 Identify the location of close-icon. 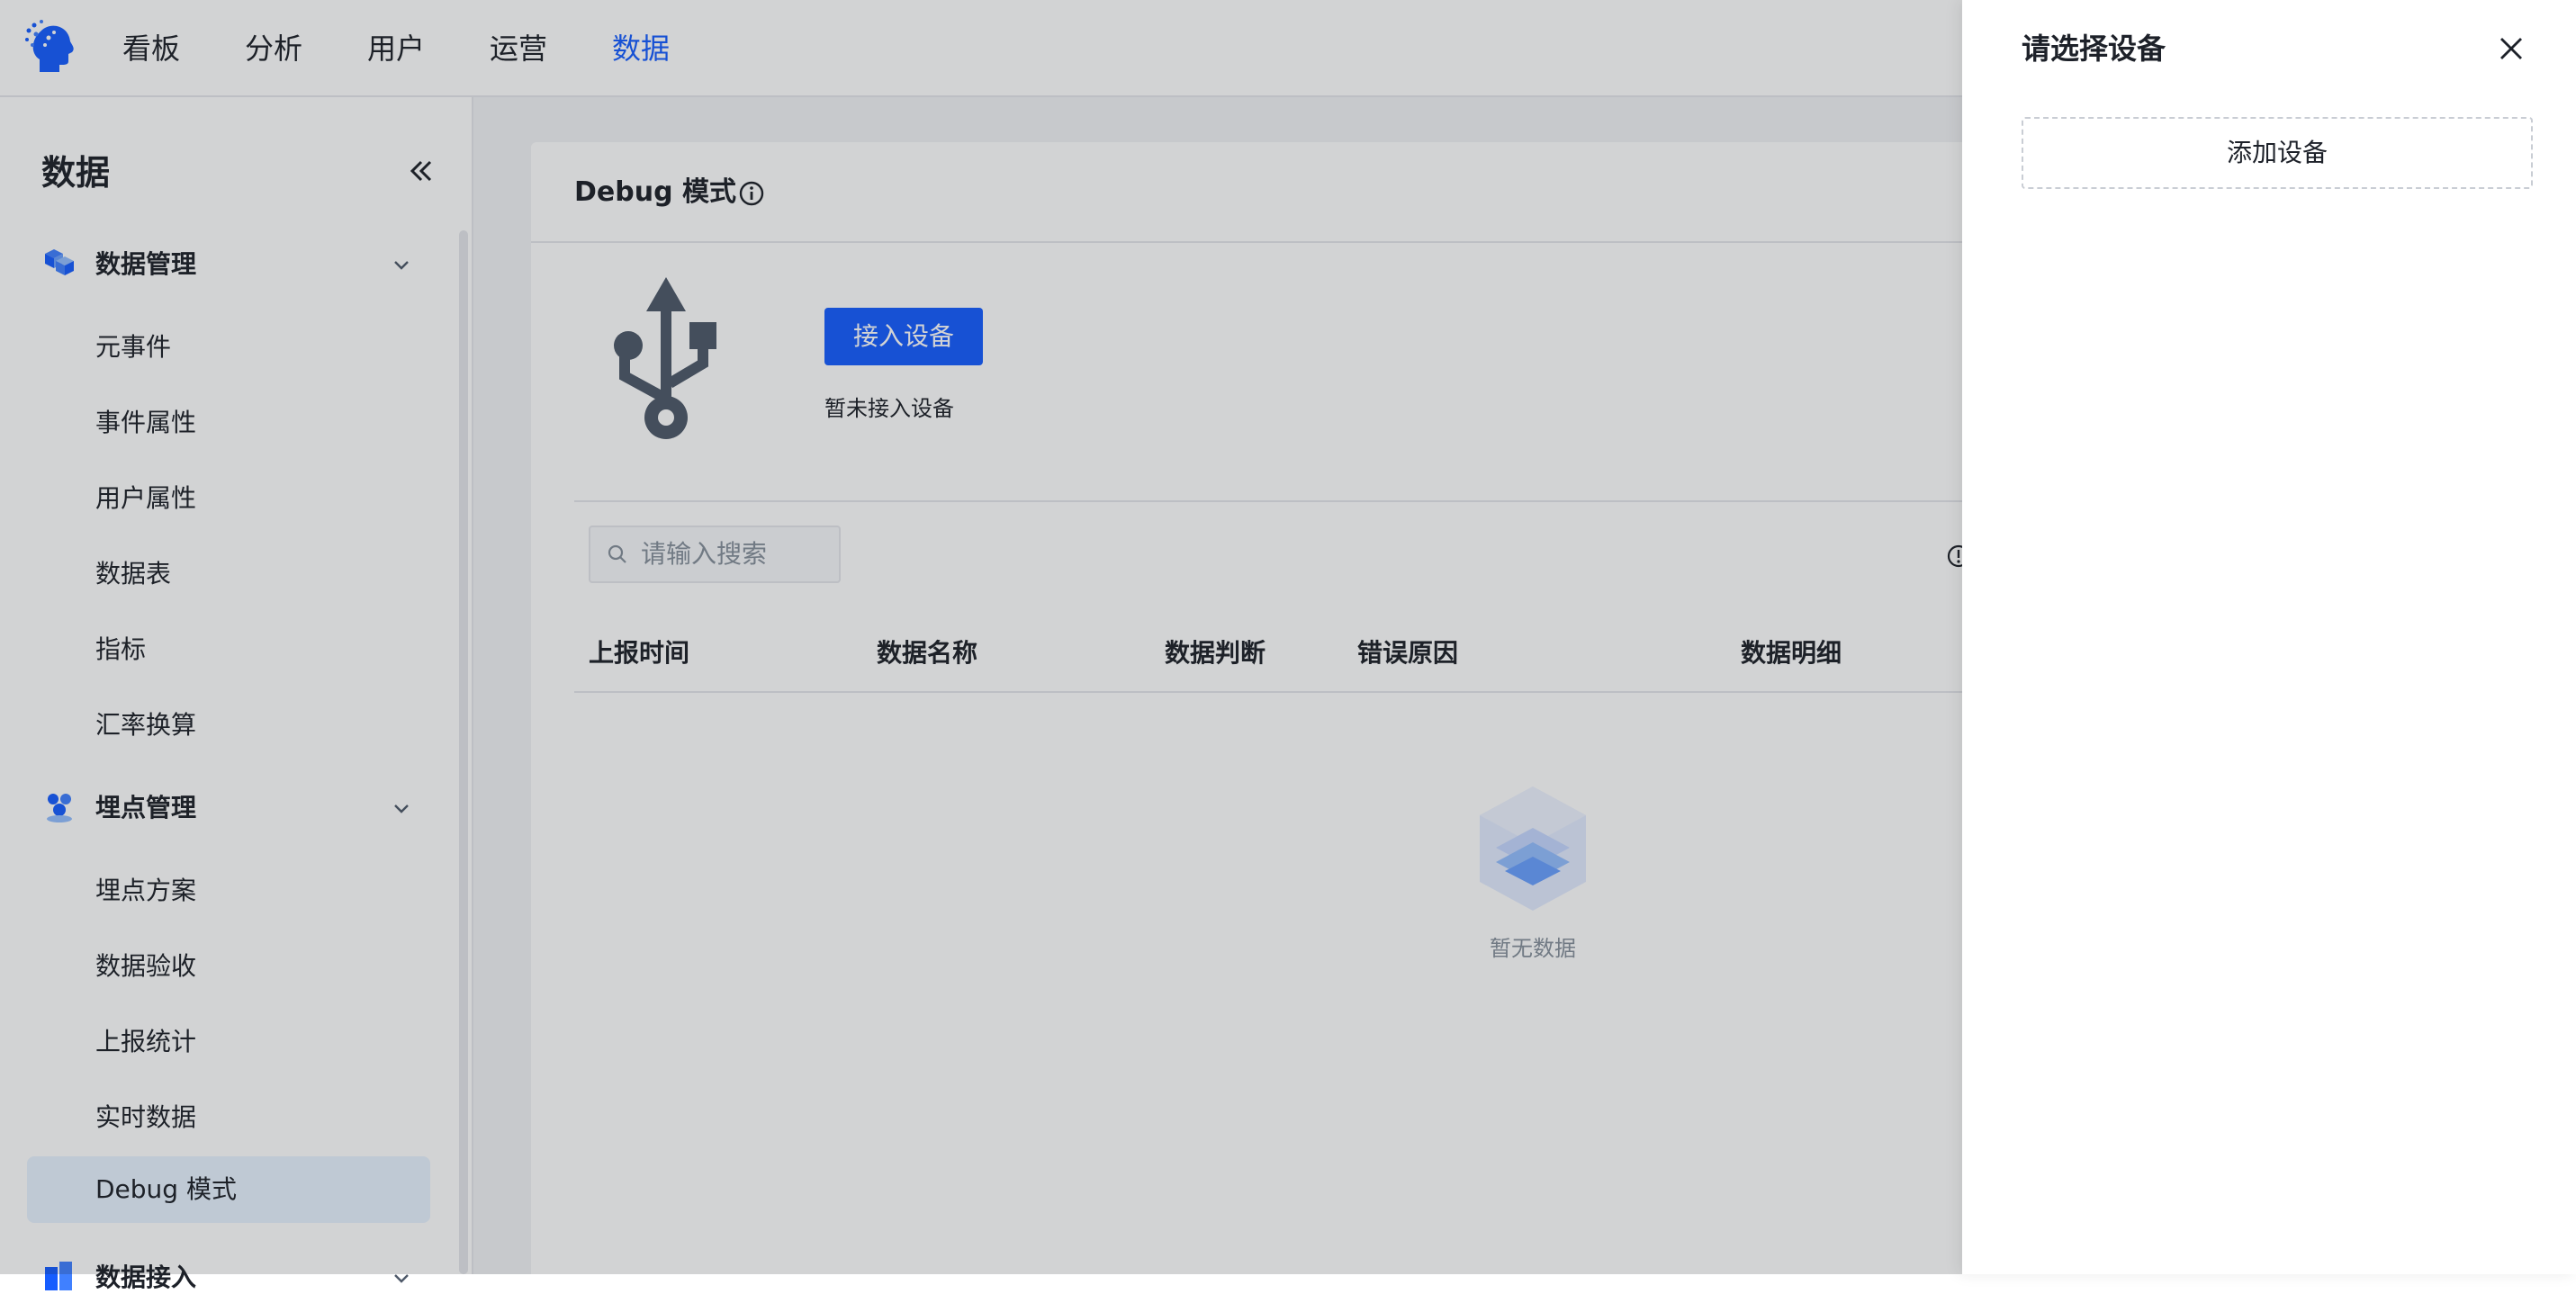
(2511, 49).